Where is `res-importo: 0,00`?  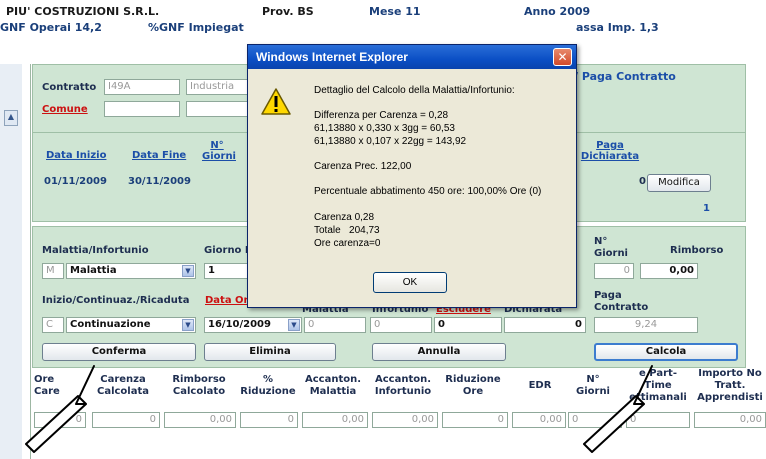 res-importo: 0,00 is located at coordinates (730, 420).